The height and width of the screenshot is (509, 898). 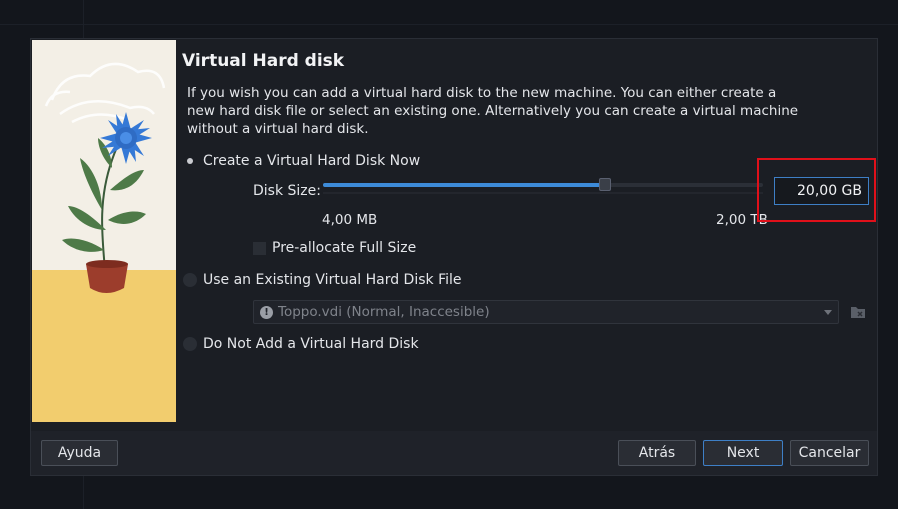 I want to click on chevron-down-icon, so click(x=828, y=312).